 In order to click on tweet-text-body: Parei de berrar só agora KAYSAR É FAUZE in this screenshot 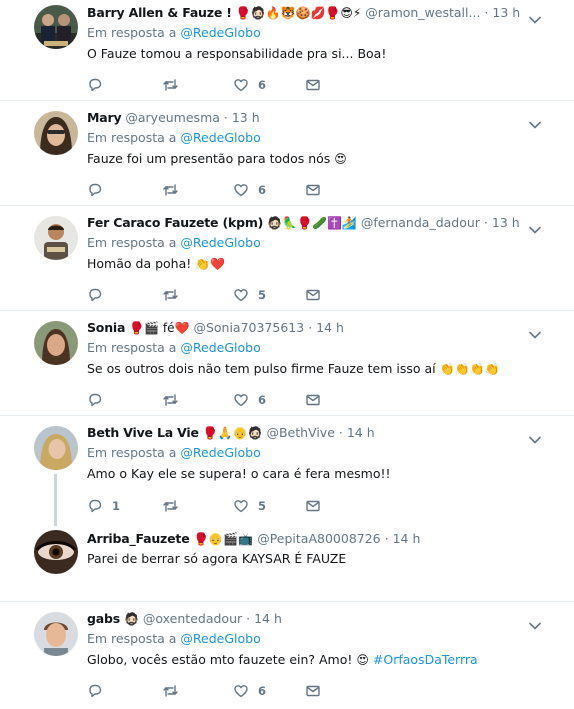, I will do `click(217, 558)`.